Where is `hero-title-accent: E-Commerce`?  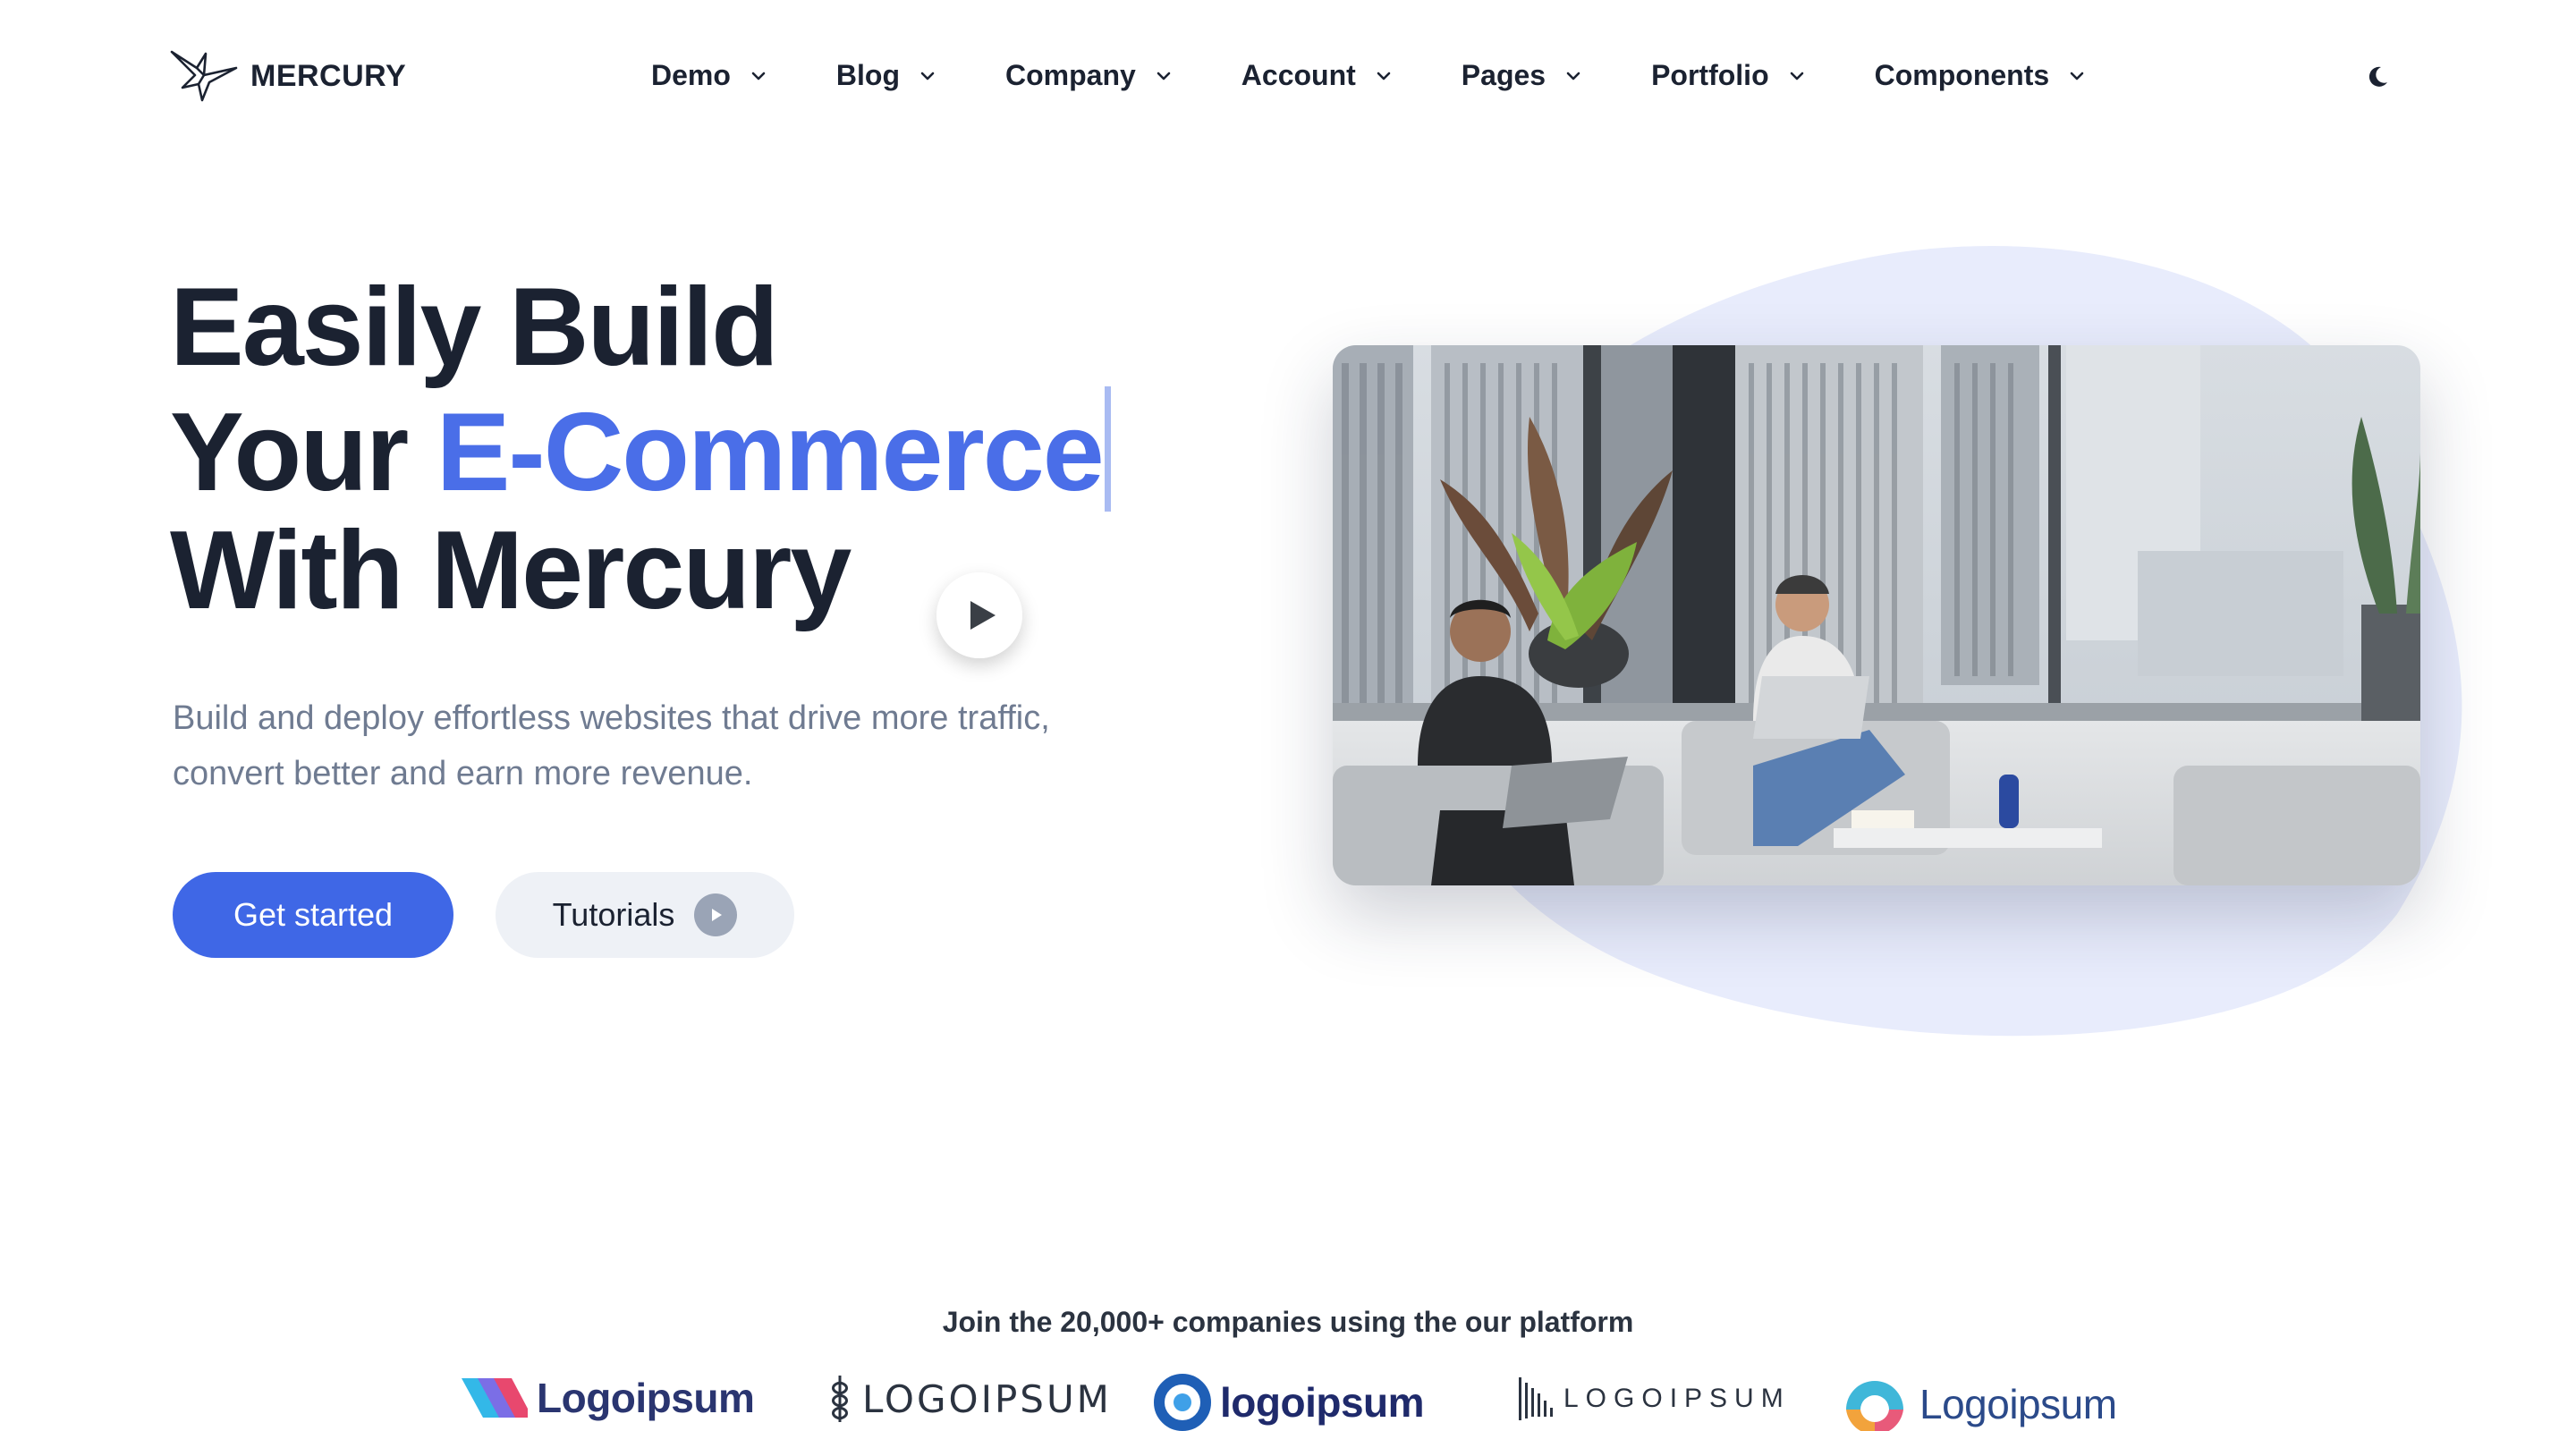 hero-title-accent: E-Commerce is located at coordinates (770, 453).